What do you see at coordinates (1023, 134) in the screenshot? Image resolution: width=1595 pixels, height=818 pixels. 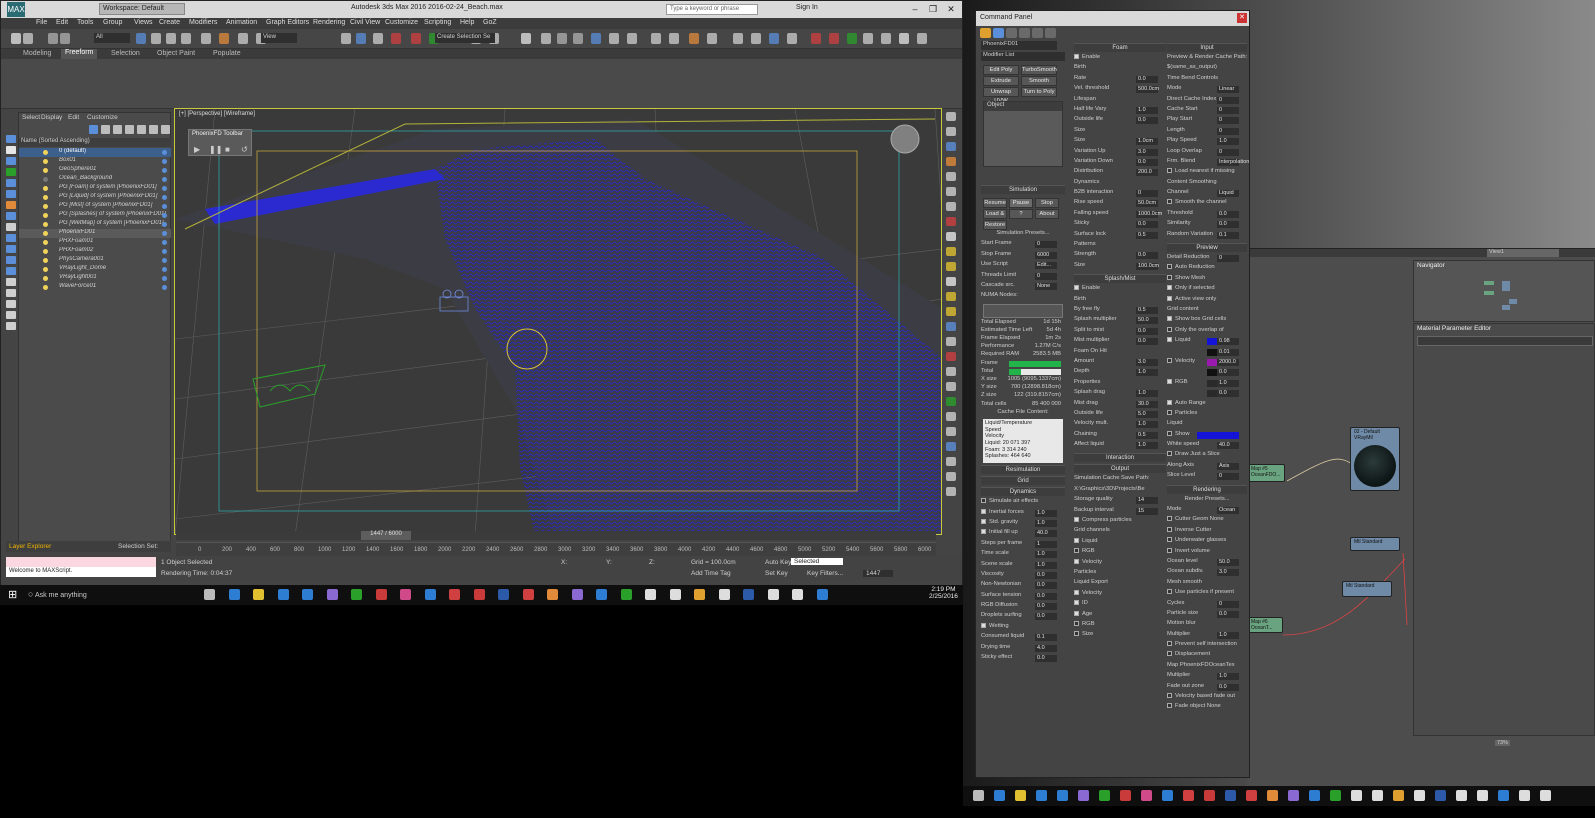 I see `modifier-stack: Object` at bounding box center [1023, 134].